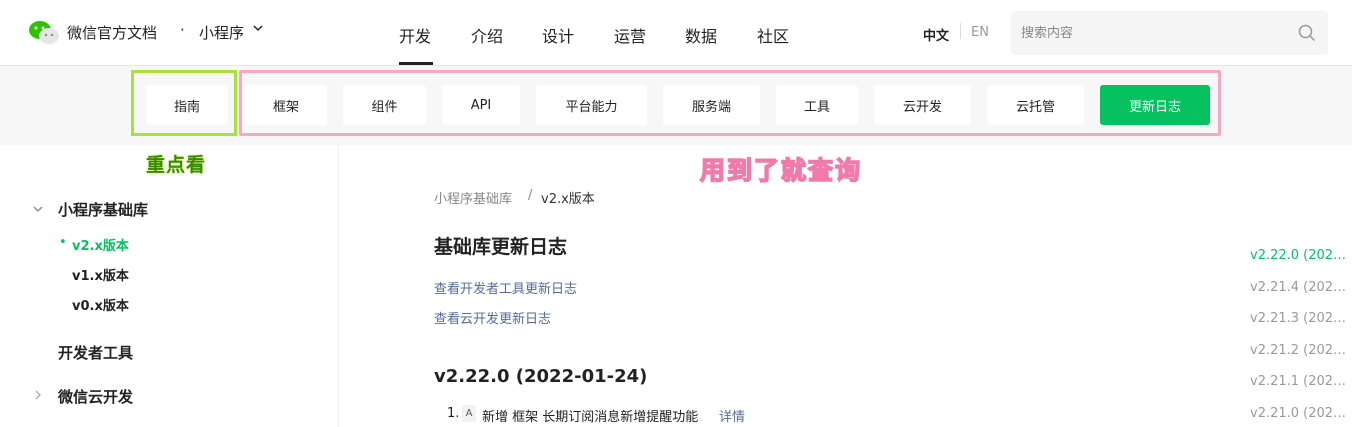  I want to click on lang-en: EN, so click(980, 32).